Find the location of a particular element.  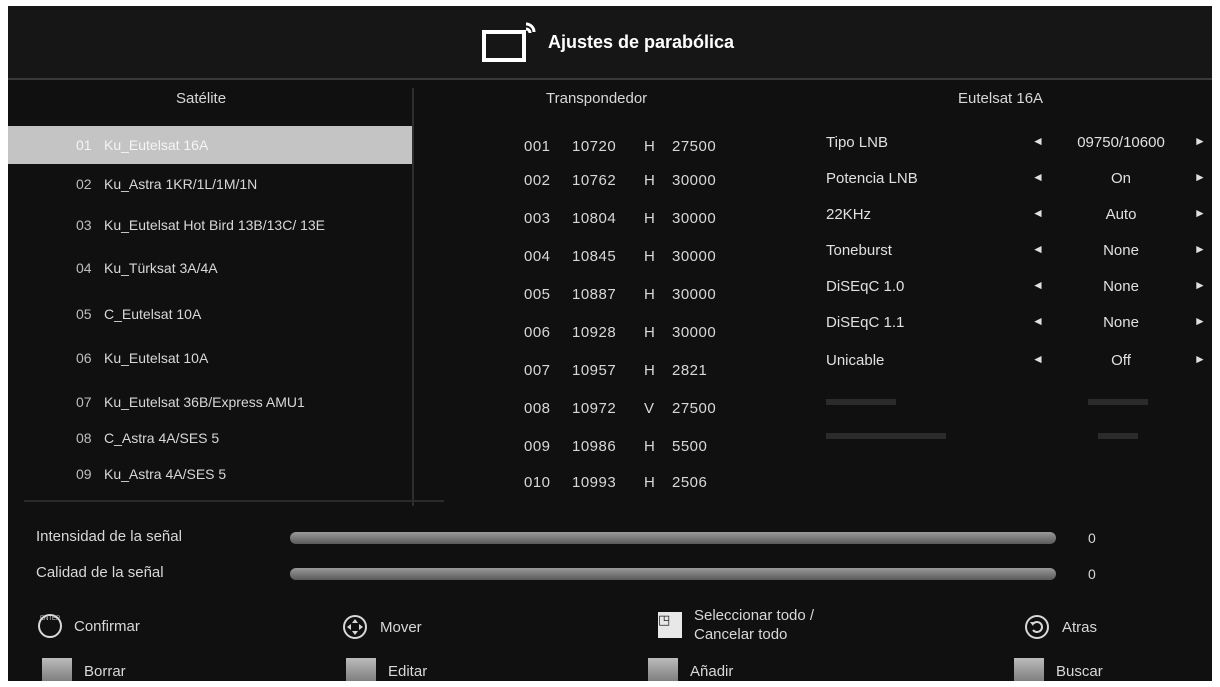

transponder-num: 009 is located at coordinates (537, 446).